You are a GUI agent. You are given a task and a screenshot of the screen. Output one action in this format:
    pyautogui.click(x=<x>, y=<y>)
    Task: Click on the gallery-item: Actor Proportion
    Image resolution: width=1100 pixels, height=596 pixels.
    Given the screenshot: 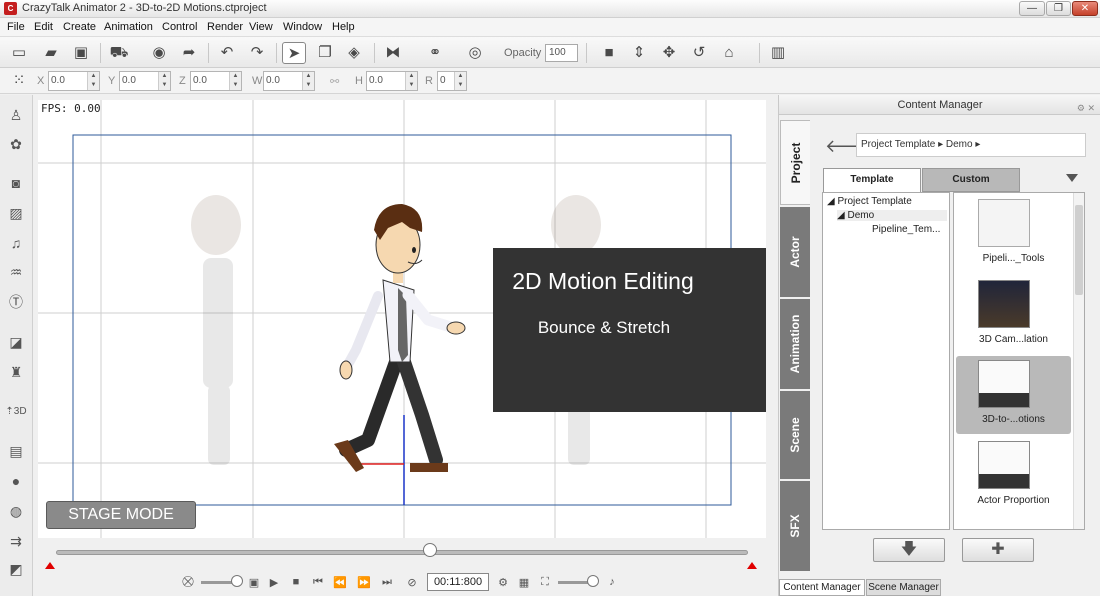 What is the action you would take?
    pyautogui.click(x=1013, y=476)
    